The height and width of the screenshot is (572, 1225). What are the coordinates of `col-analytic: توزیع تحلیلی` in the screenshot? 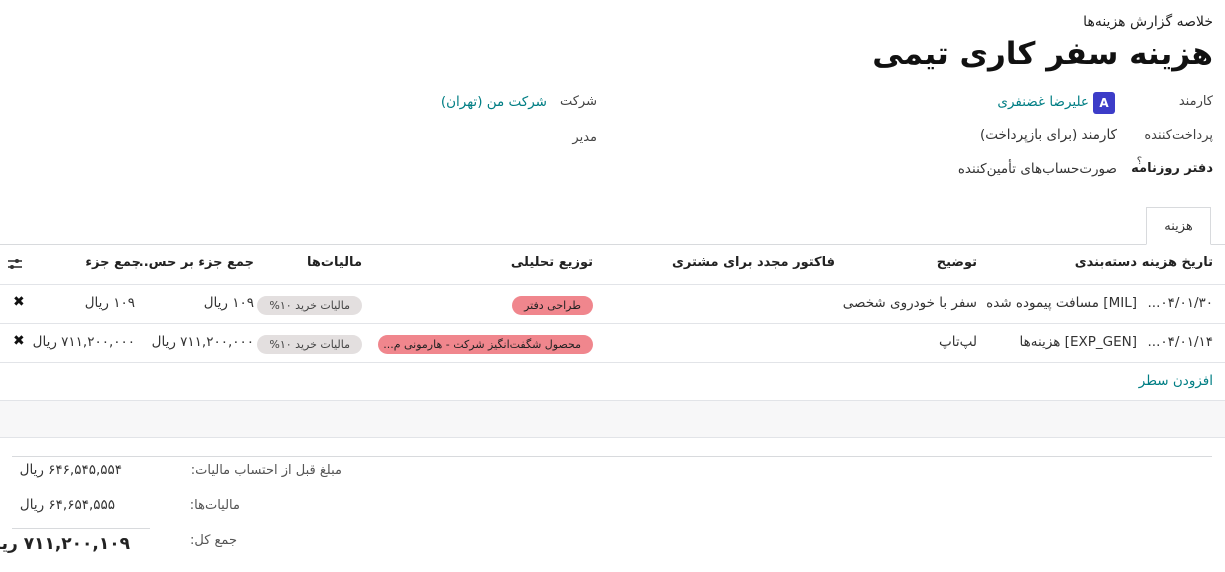 It's located at (552, 262).